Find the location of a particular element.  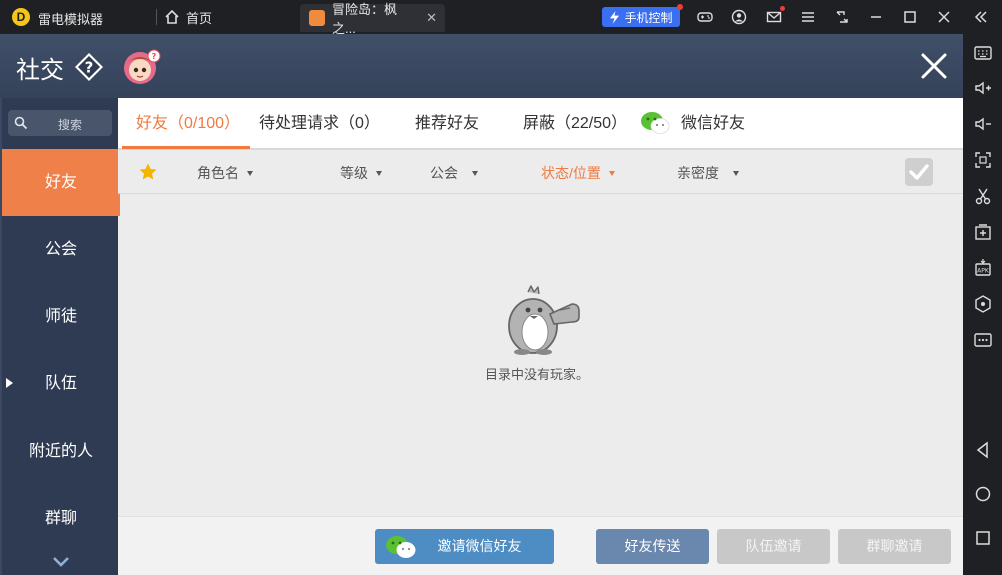

empty-list-message: 目录中没有玩家。 is located at coordinates (536, 374).